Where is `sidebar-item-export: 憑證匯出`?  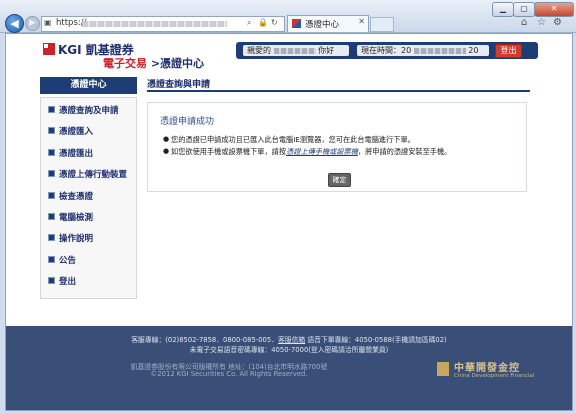 sidebar-item-export: 憑證匯出 is located at coordinates (70, 154).